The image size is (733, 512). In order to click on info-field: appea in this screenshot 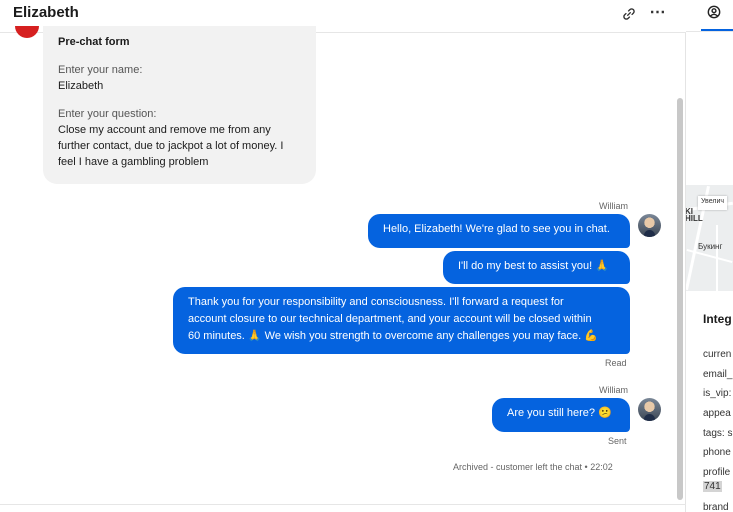, I will do `click(717, 413)`.